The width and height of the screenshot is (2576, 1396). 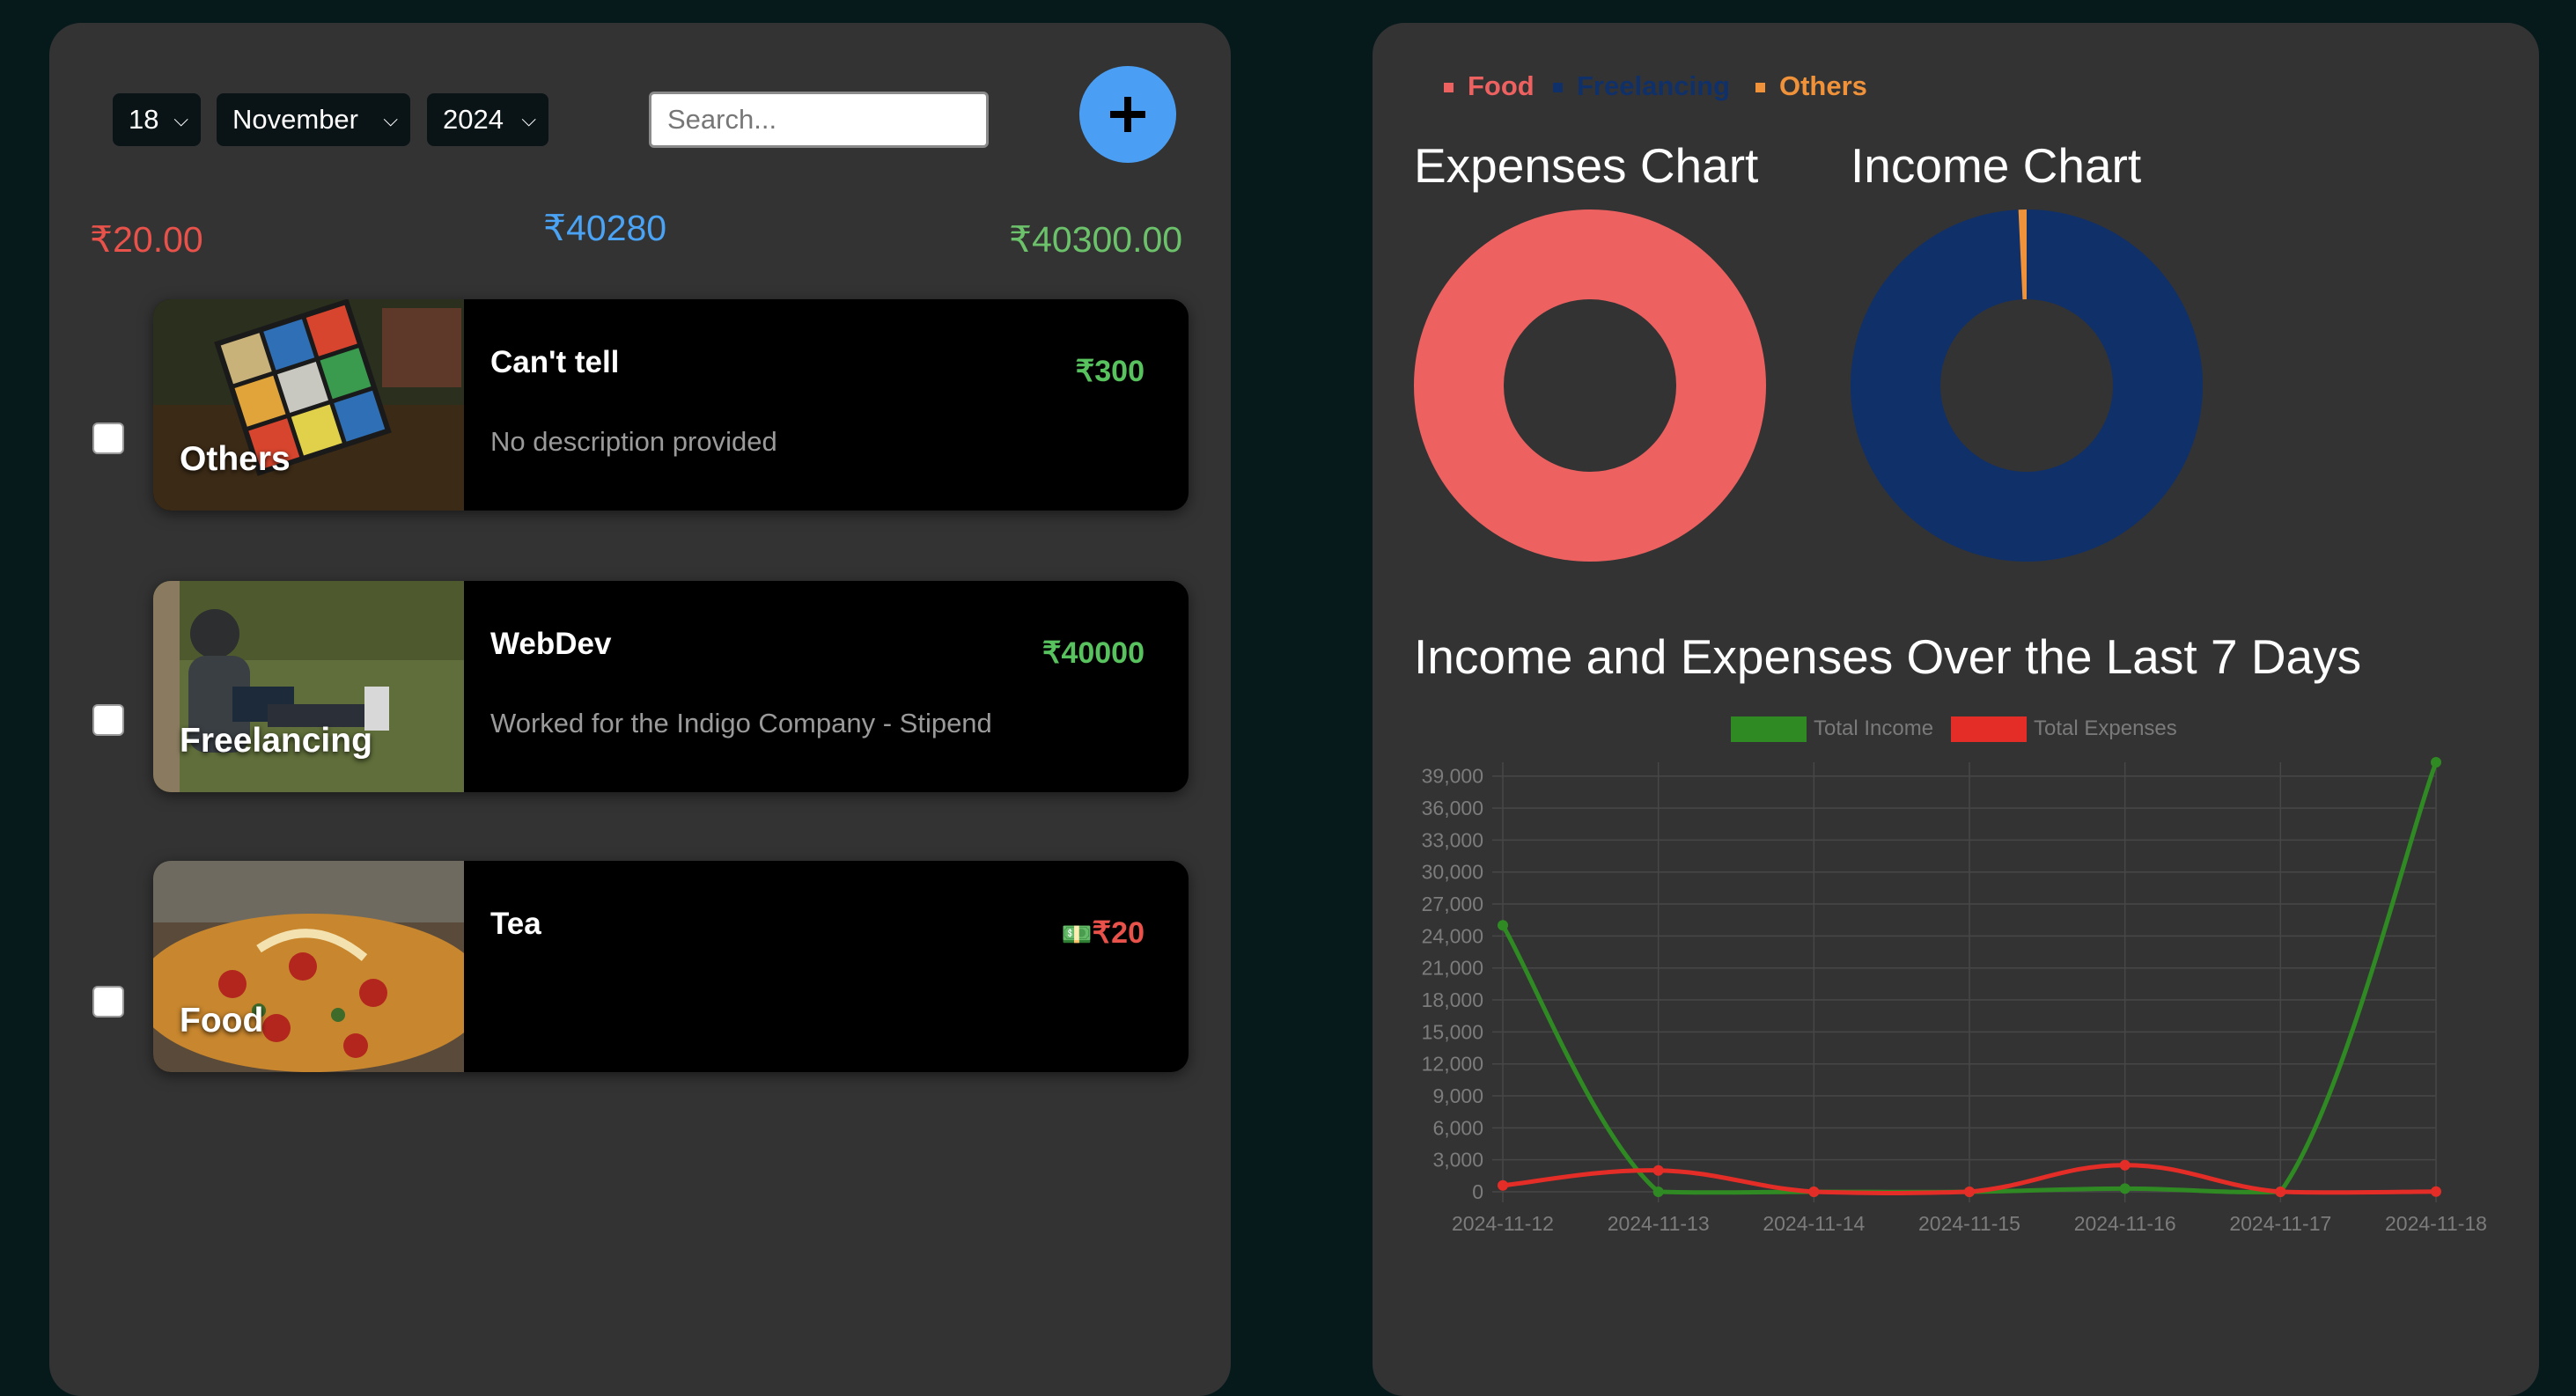 I want to click on category-label: Food, so click(x=222, y=1021).